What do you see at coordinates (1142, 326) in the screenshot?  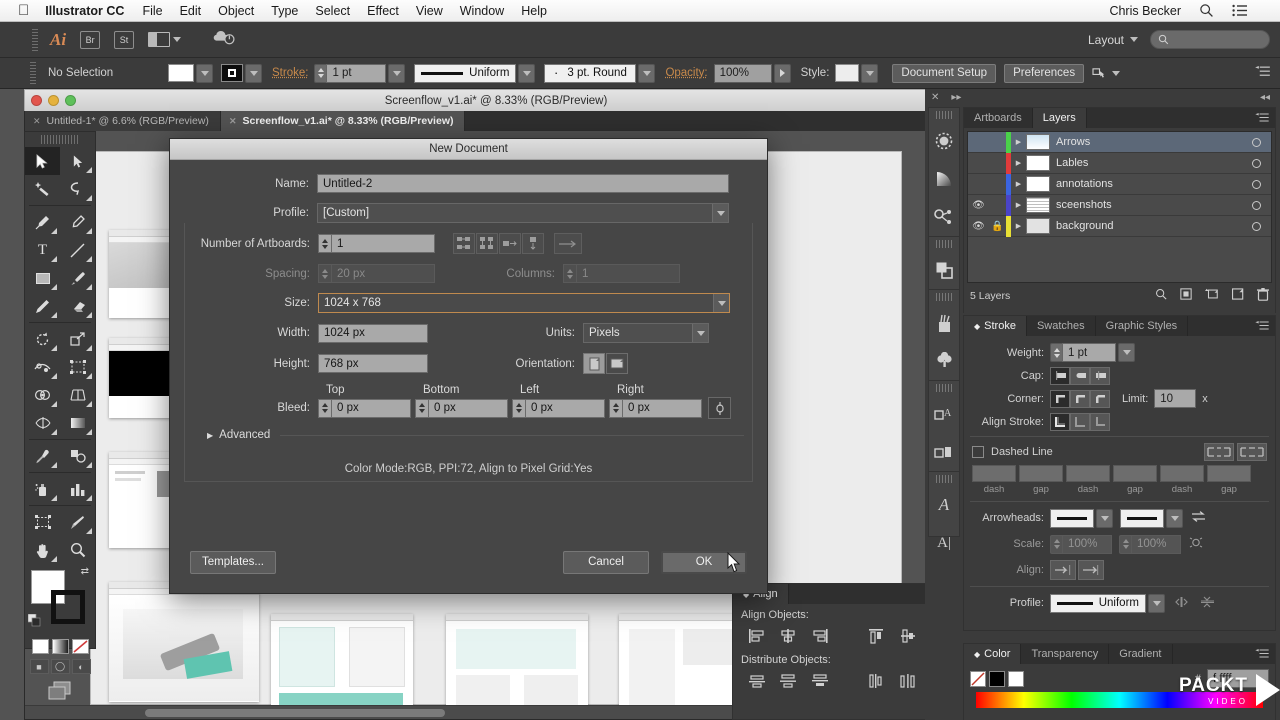 I see `tab-graphic-styles: Graphic Styles` at bounding box center [1142, 326].